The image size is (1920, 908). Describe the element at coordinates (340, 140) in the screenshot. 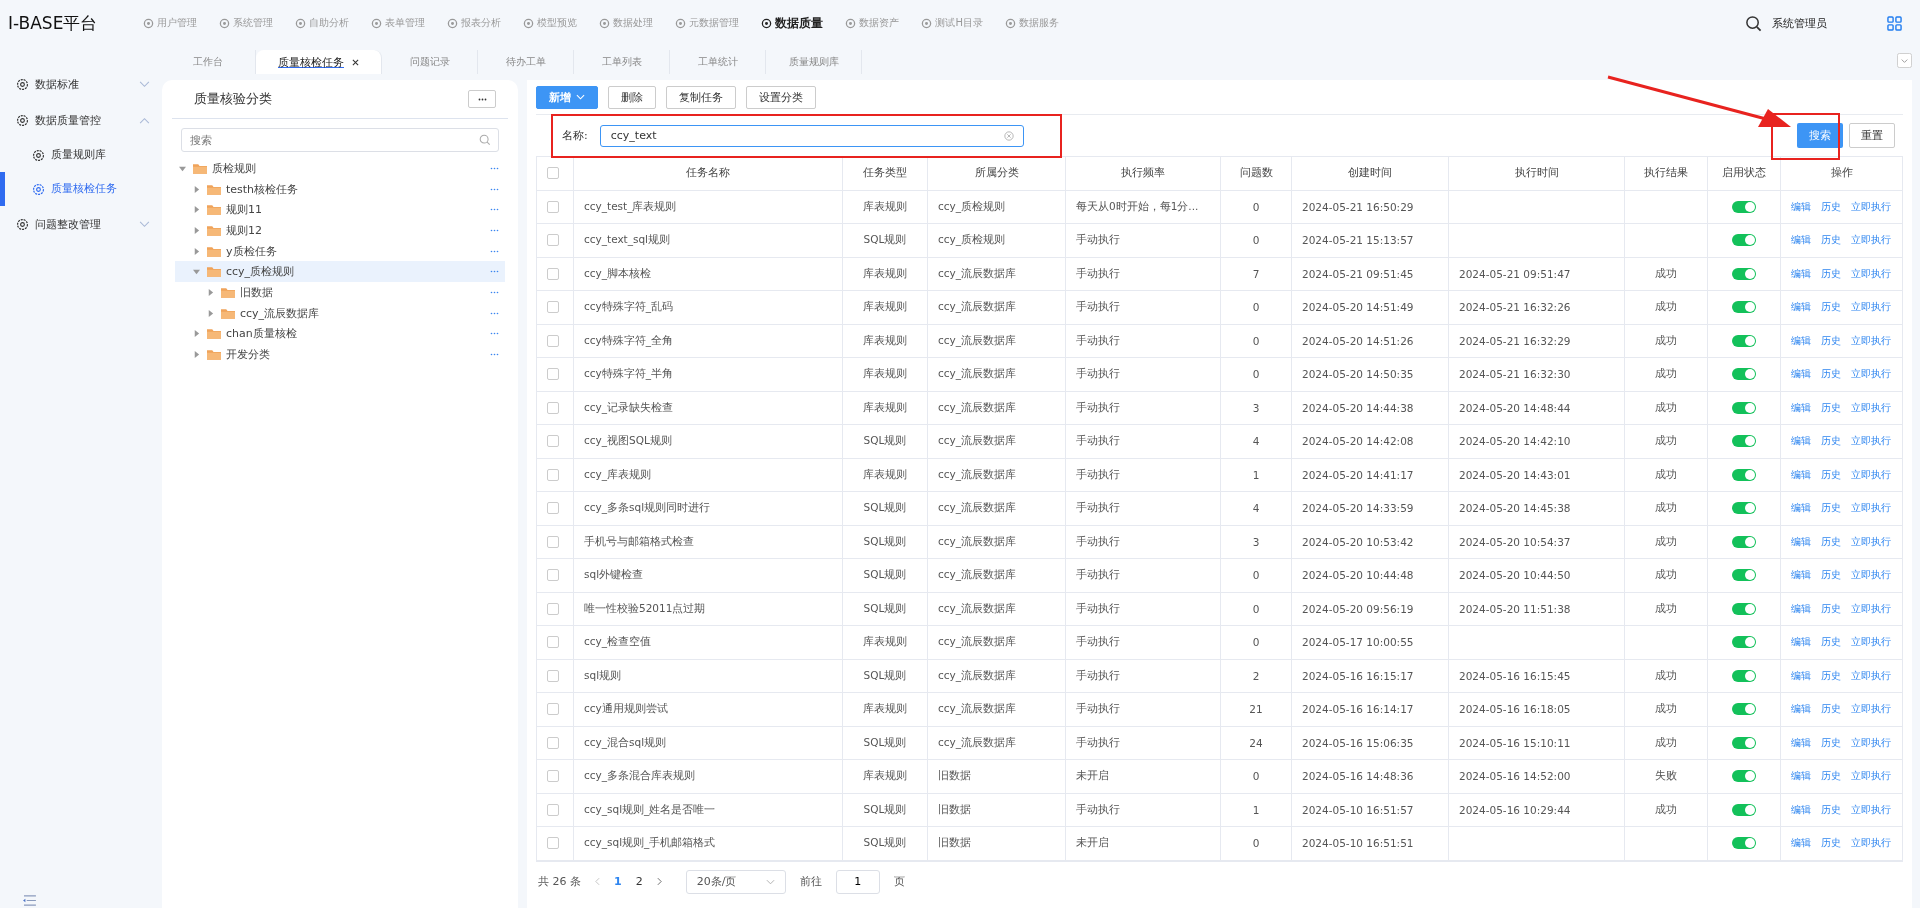

I see `tree-search-field: 搜索` at that location.